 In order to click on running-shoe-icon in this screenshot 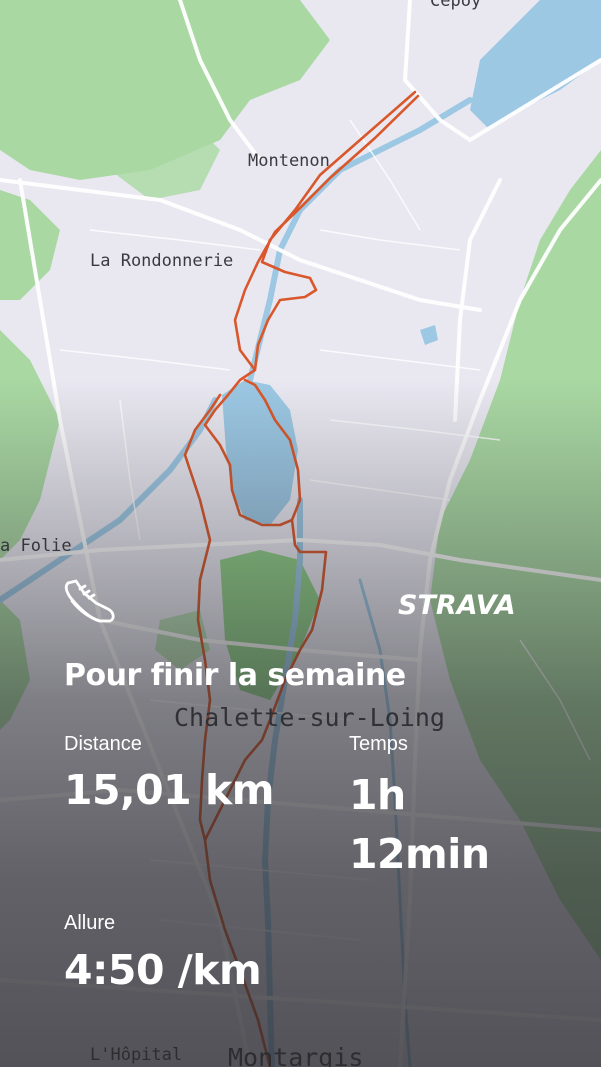, I will do `click(89, 601)`.